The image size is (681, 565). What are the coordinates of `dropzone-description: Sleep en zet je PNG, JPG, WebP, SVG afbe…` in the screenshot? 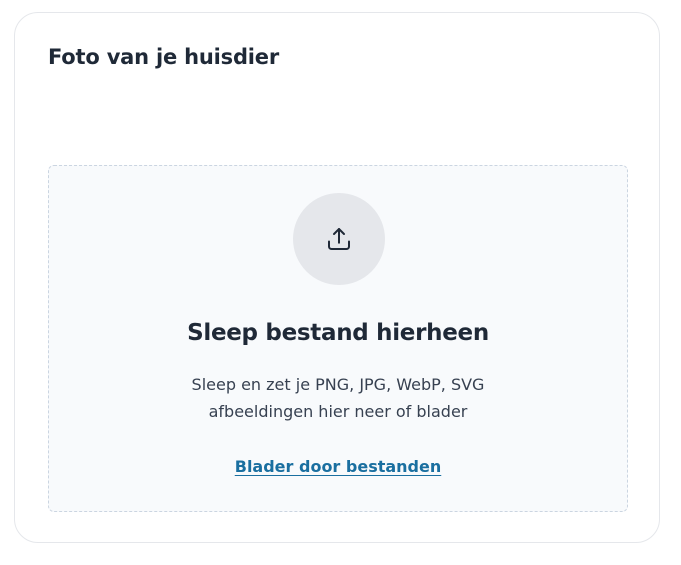 It's located at (338, 398).